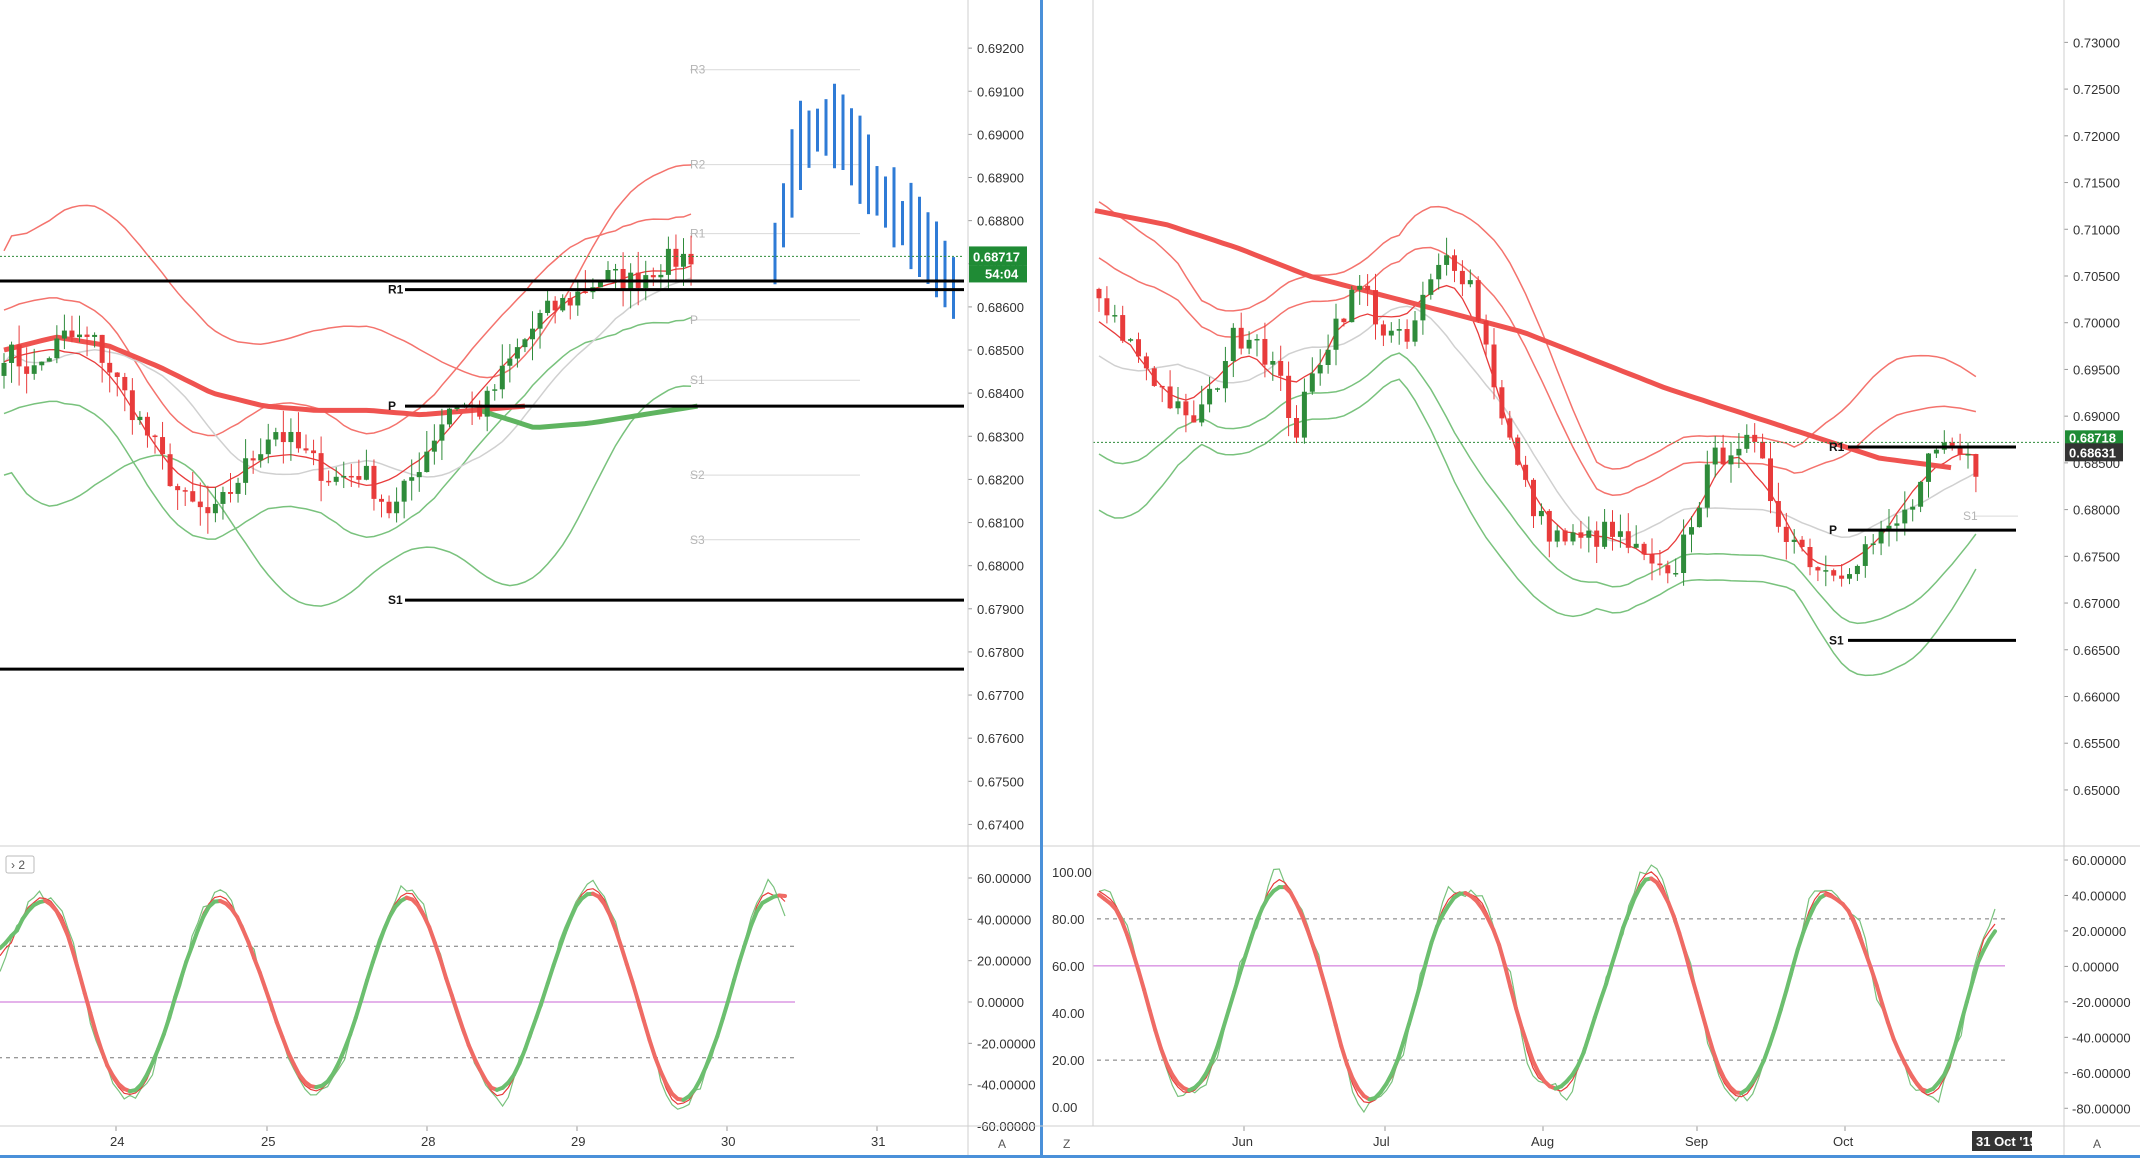 Image resolution: width=2140 pixels, height=1158 pixels. Describe the element at coordinates (428, 1141) in the screenshot. I see `time-tick-label: 28` at that location.